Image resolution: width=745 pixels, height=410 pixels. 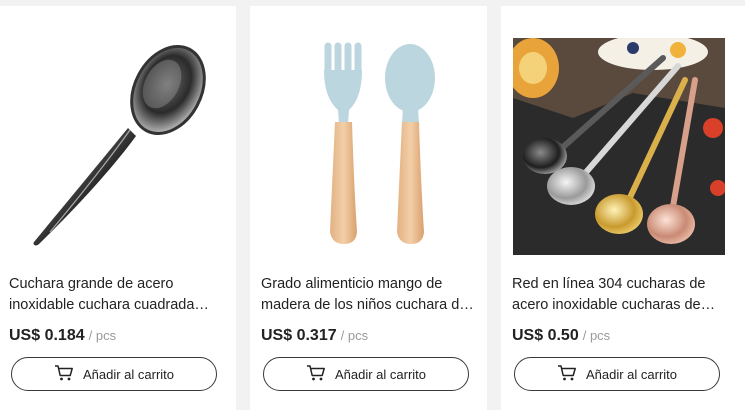 I want to click on price-row: US$ 0.50/ pcs, so click(x=561, y=336).